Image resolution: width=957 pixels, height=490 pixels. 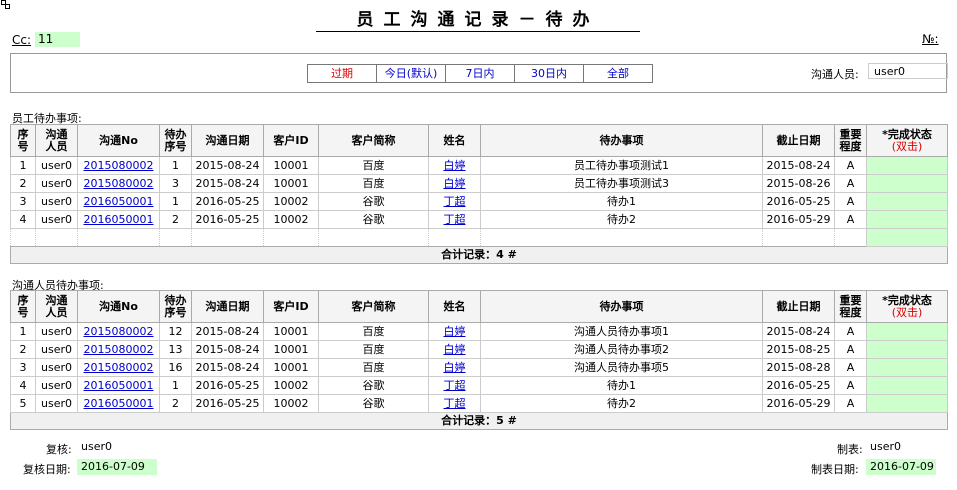 I want to click on filter-all-button: 全部, so click(x=618, y=73).